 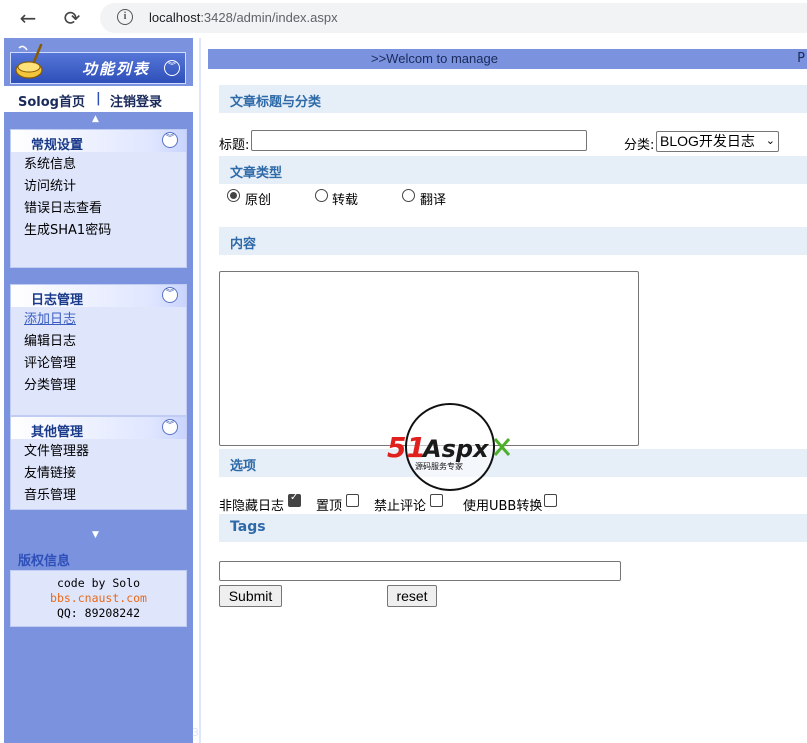 I want to click on option-no-comment-label: 禁止评论, so click(x=400, y=506).